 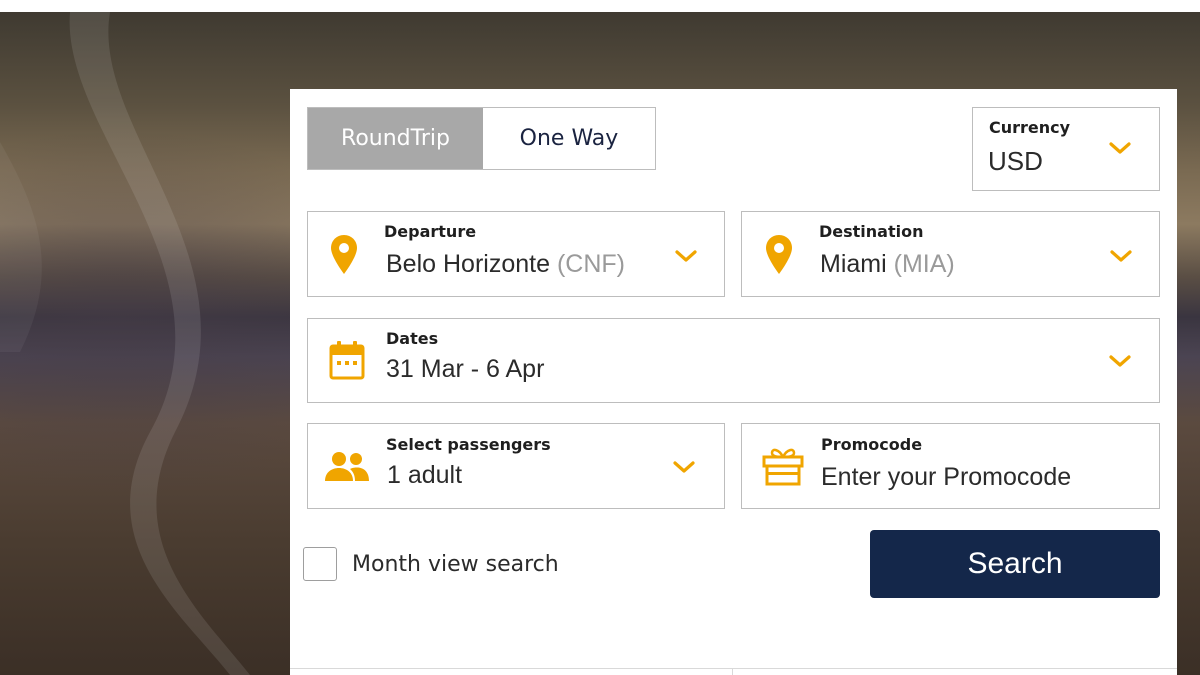 What do you see at coordinates (468, 444) in the screenshot?
I see `passengers-label: Select passengers` at bounding box center [468, 444].